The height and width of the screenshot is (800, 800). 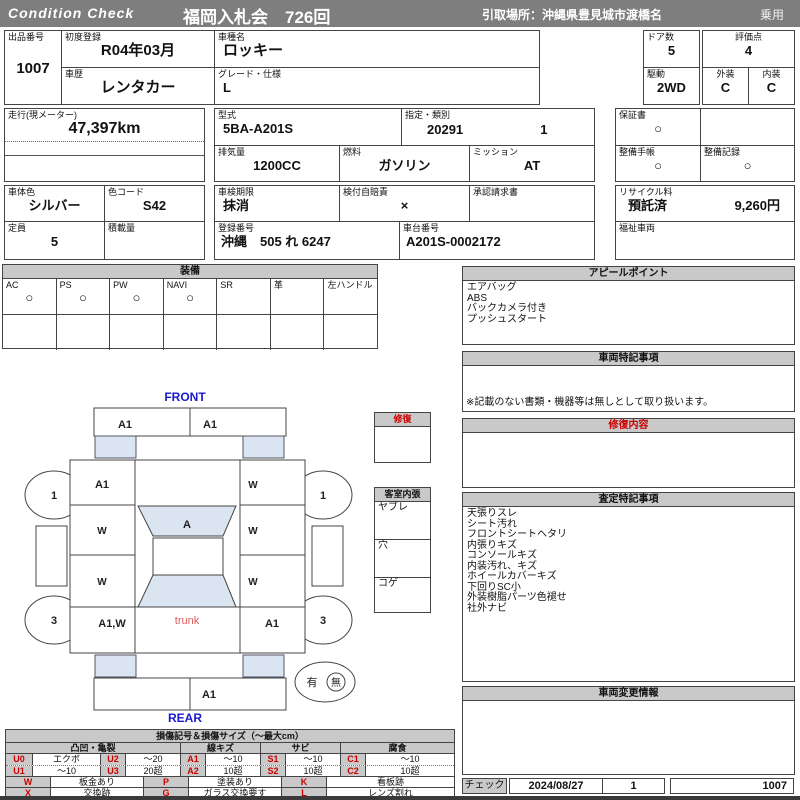 I want to click on inspection-label: 車検期限, so click(x=236, y=192).